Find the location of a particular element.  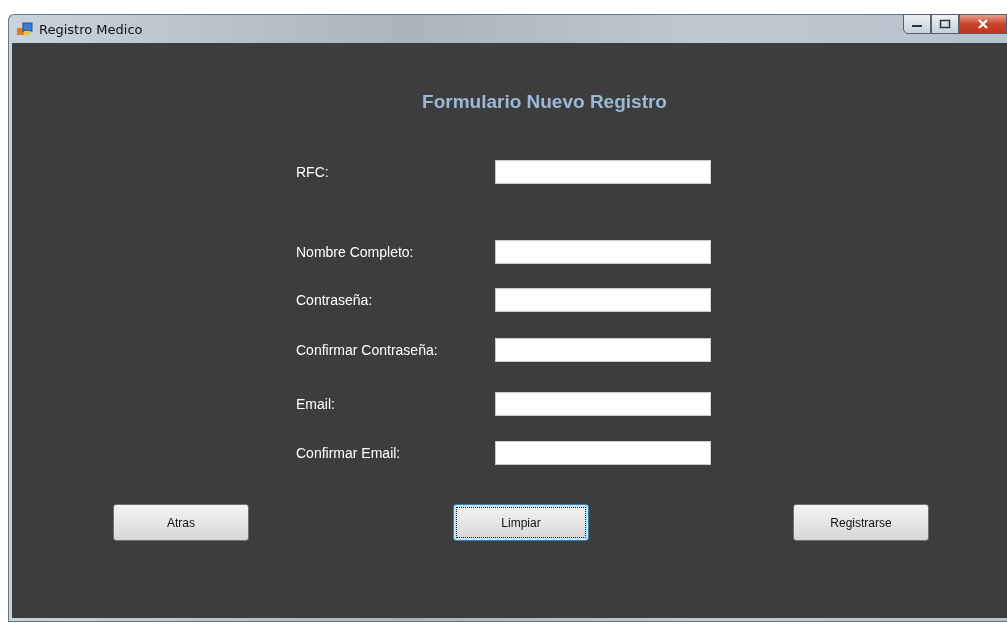

action-button: Registrarse is located at coordinates (861, 522).